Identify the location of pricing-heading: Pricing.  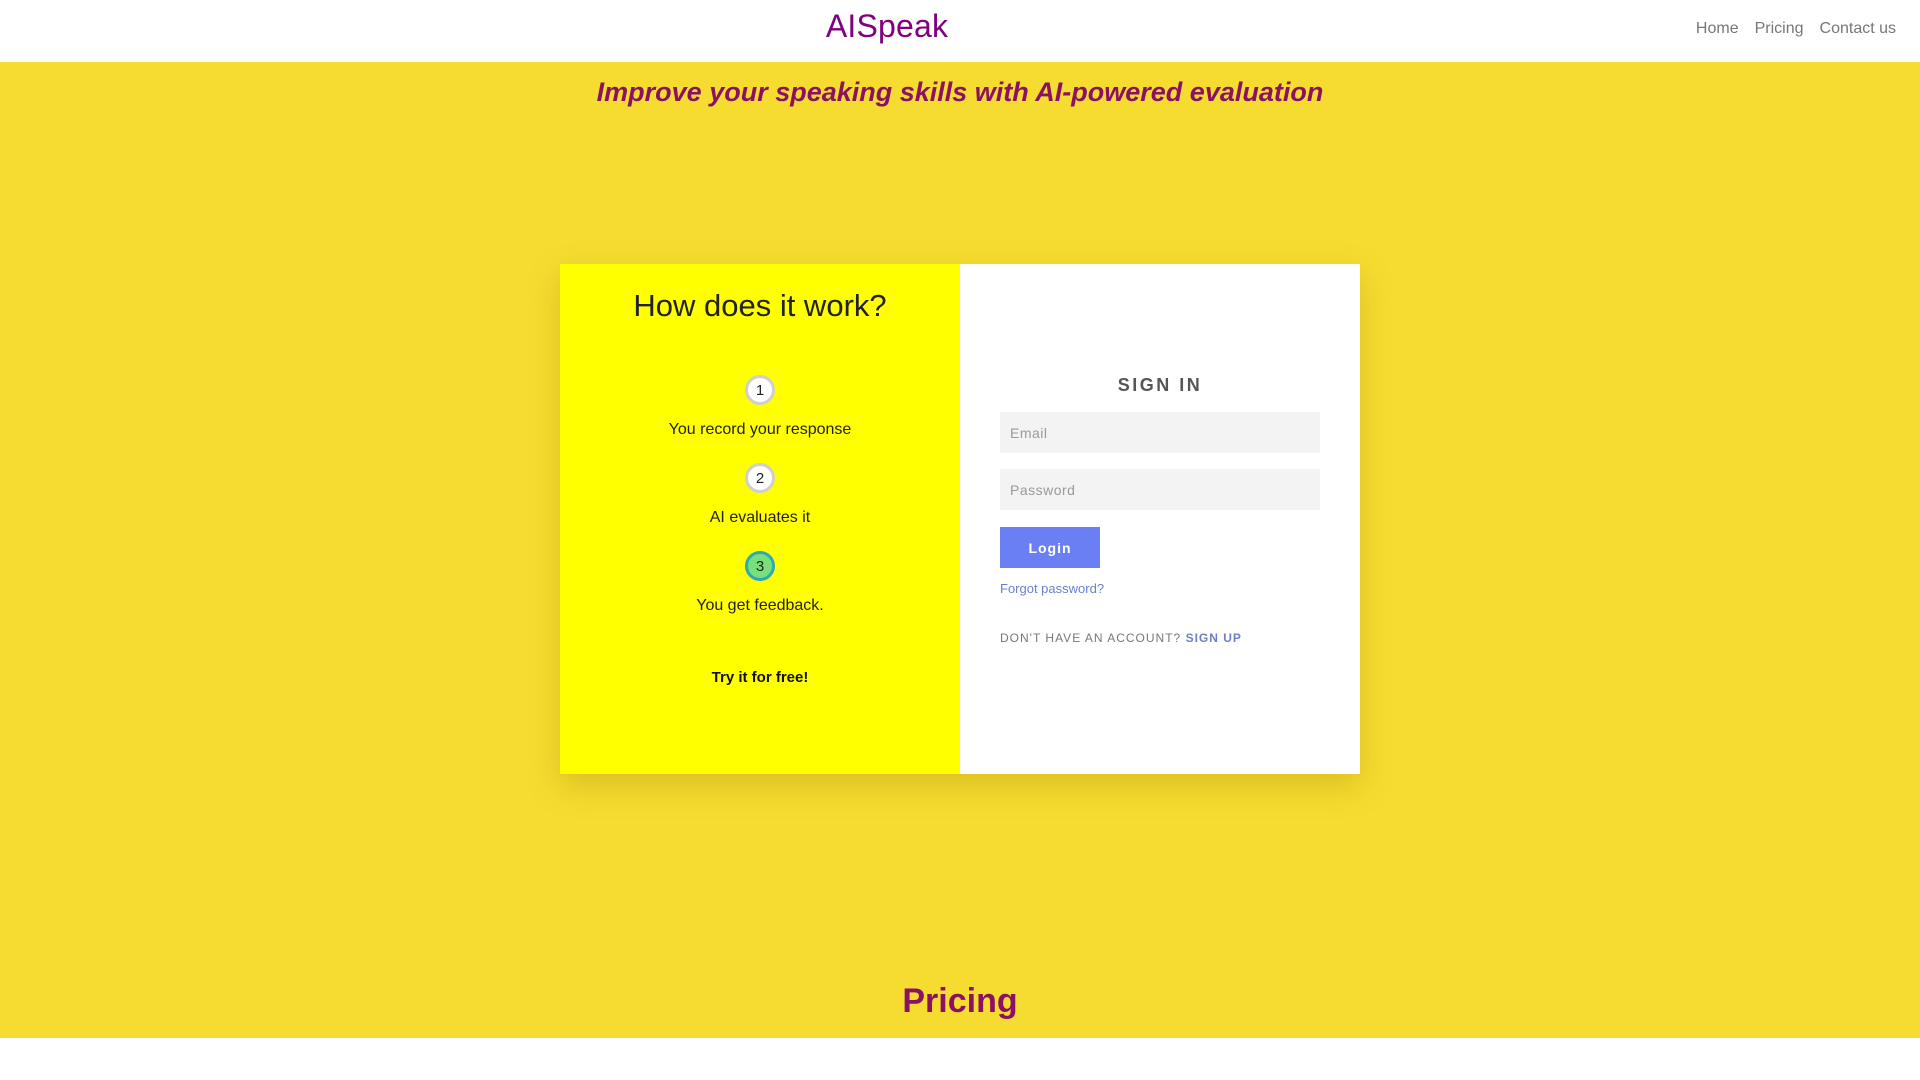
(960, 1001).